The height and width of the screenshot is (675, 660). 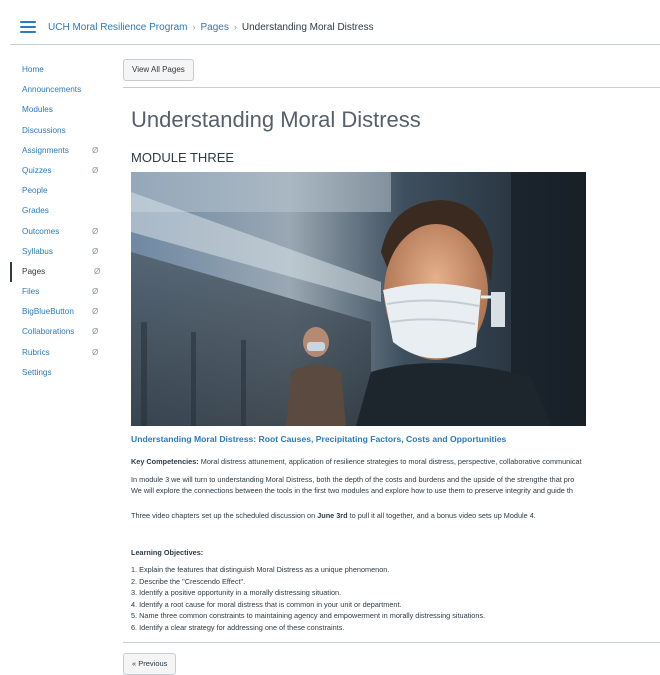 I want to click on sidebar-item-modules: Modules, so click(x=64, y=110).